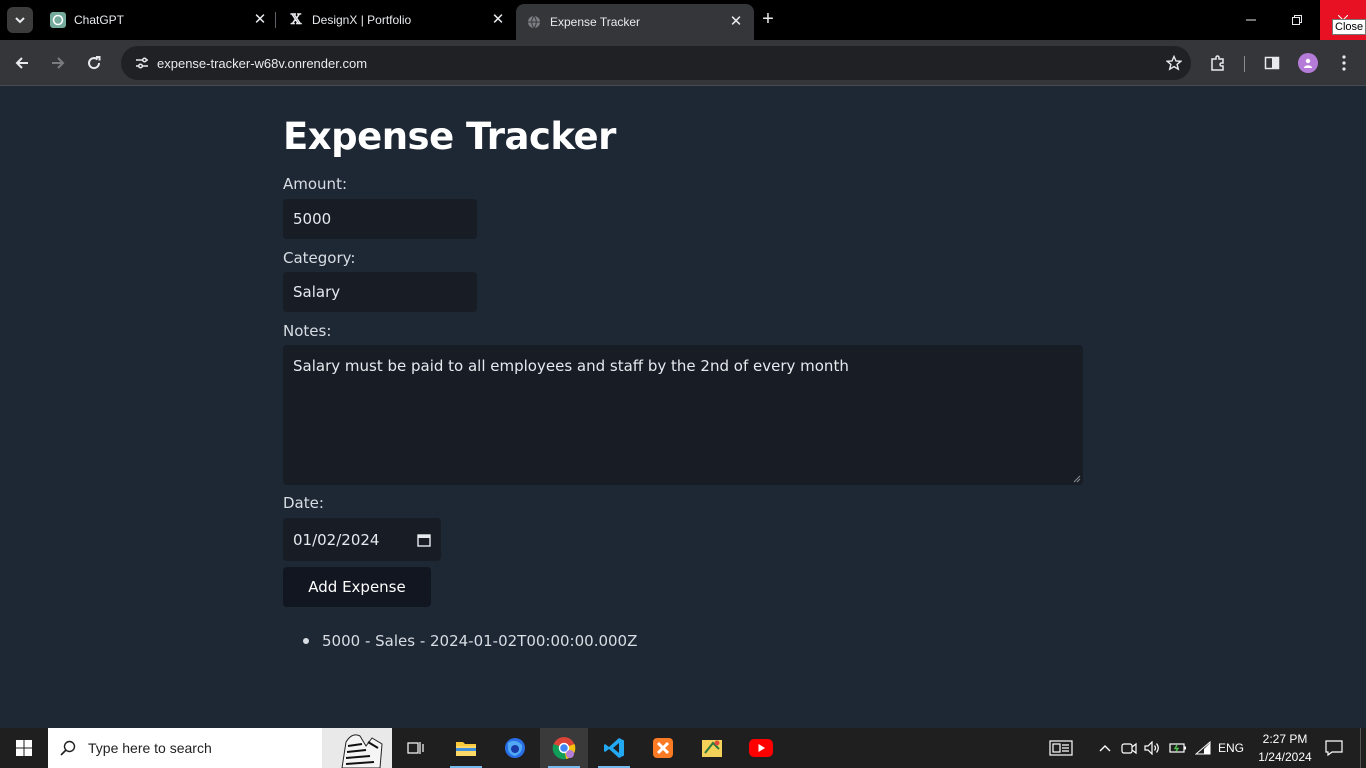 This screenshot has width=1366, height=768. I want to click on expense-list: 5000 - Sales - 2024-01-02T00:00:00.000Z, so click(470, 641).